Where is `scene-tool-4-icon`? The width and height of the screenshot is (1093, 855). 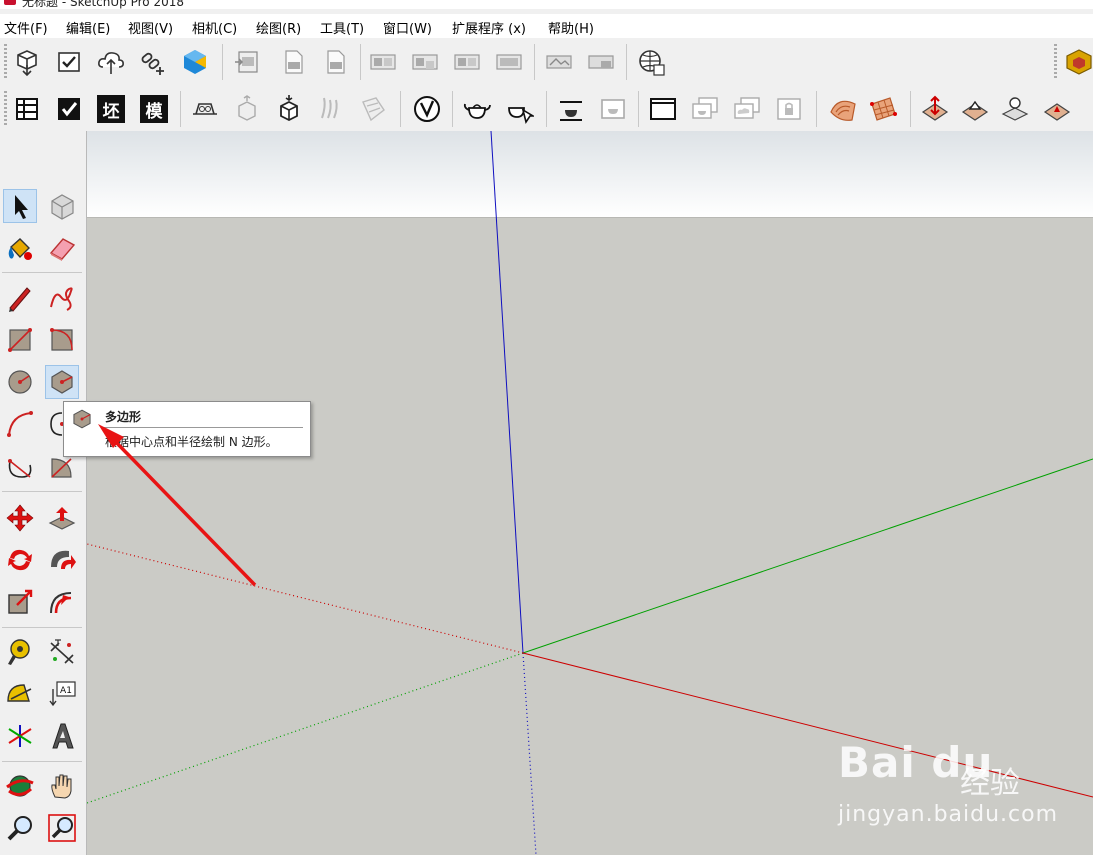
scene-tool-4-icon is located at coordinates (509, 62).